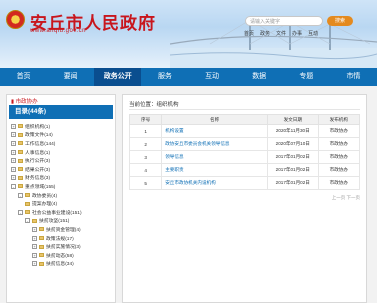 Image resolution: width=377 pixels, height=303 pixels. What do you see at coordinates (70, 77) in the screenshot?
I see `nav-news: 要闻` at bounding box center [70, 77].